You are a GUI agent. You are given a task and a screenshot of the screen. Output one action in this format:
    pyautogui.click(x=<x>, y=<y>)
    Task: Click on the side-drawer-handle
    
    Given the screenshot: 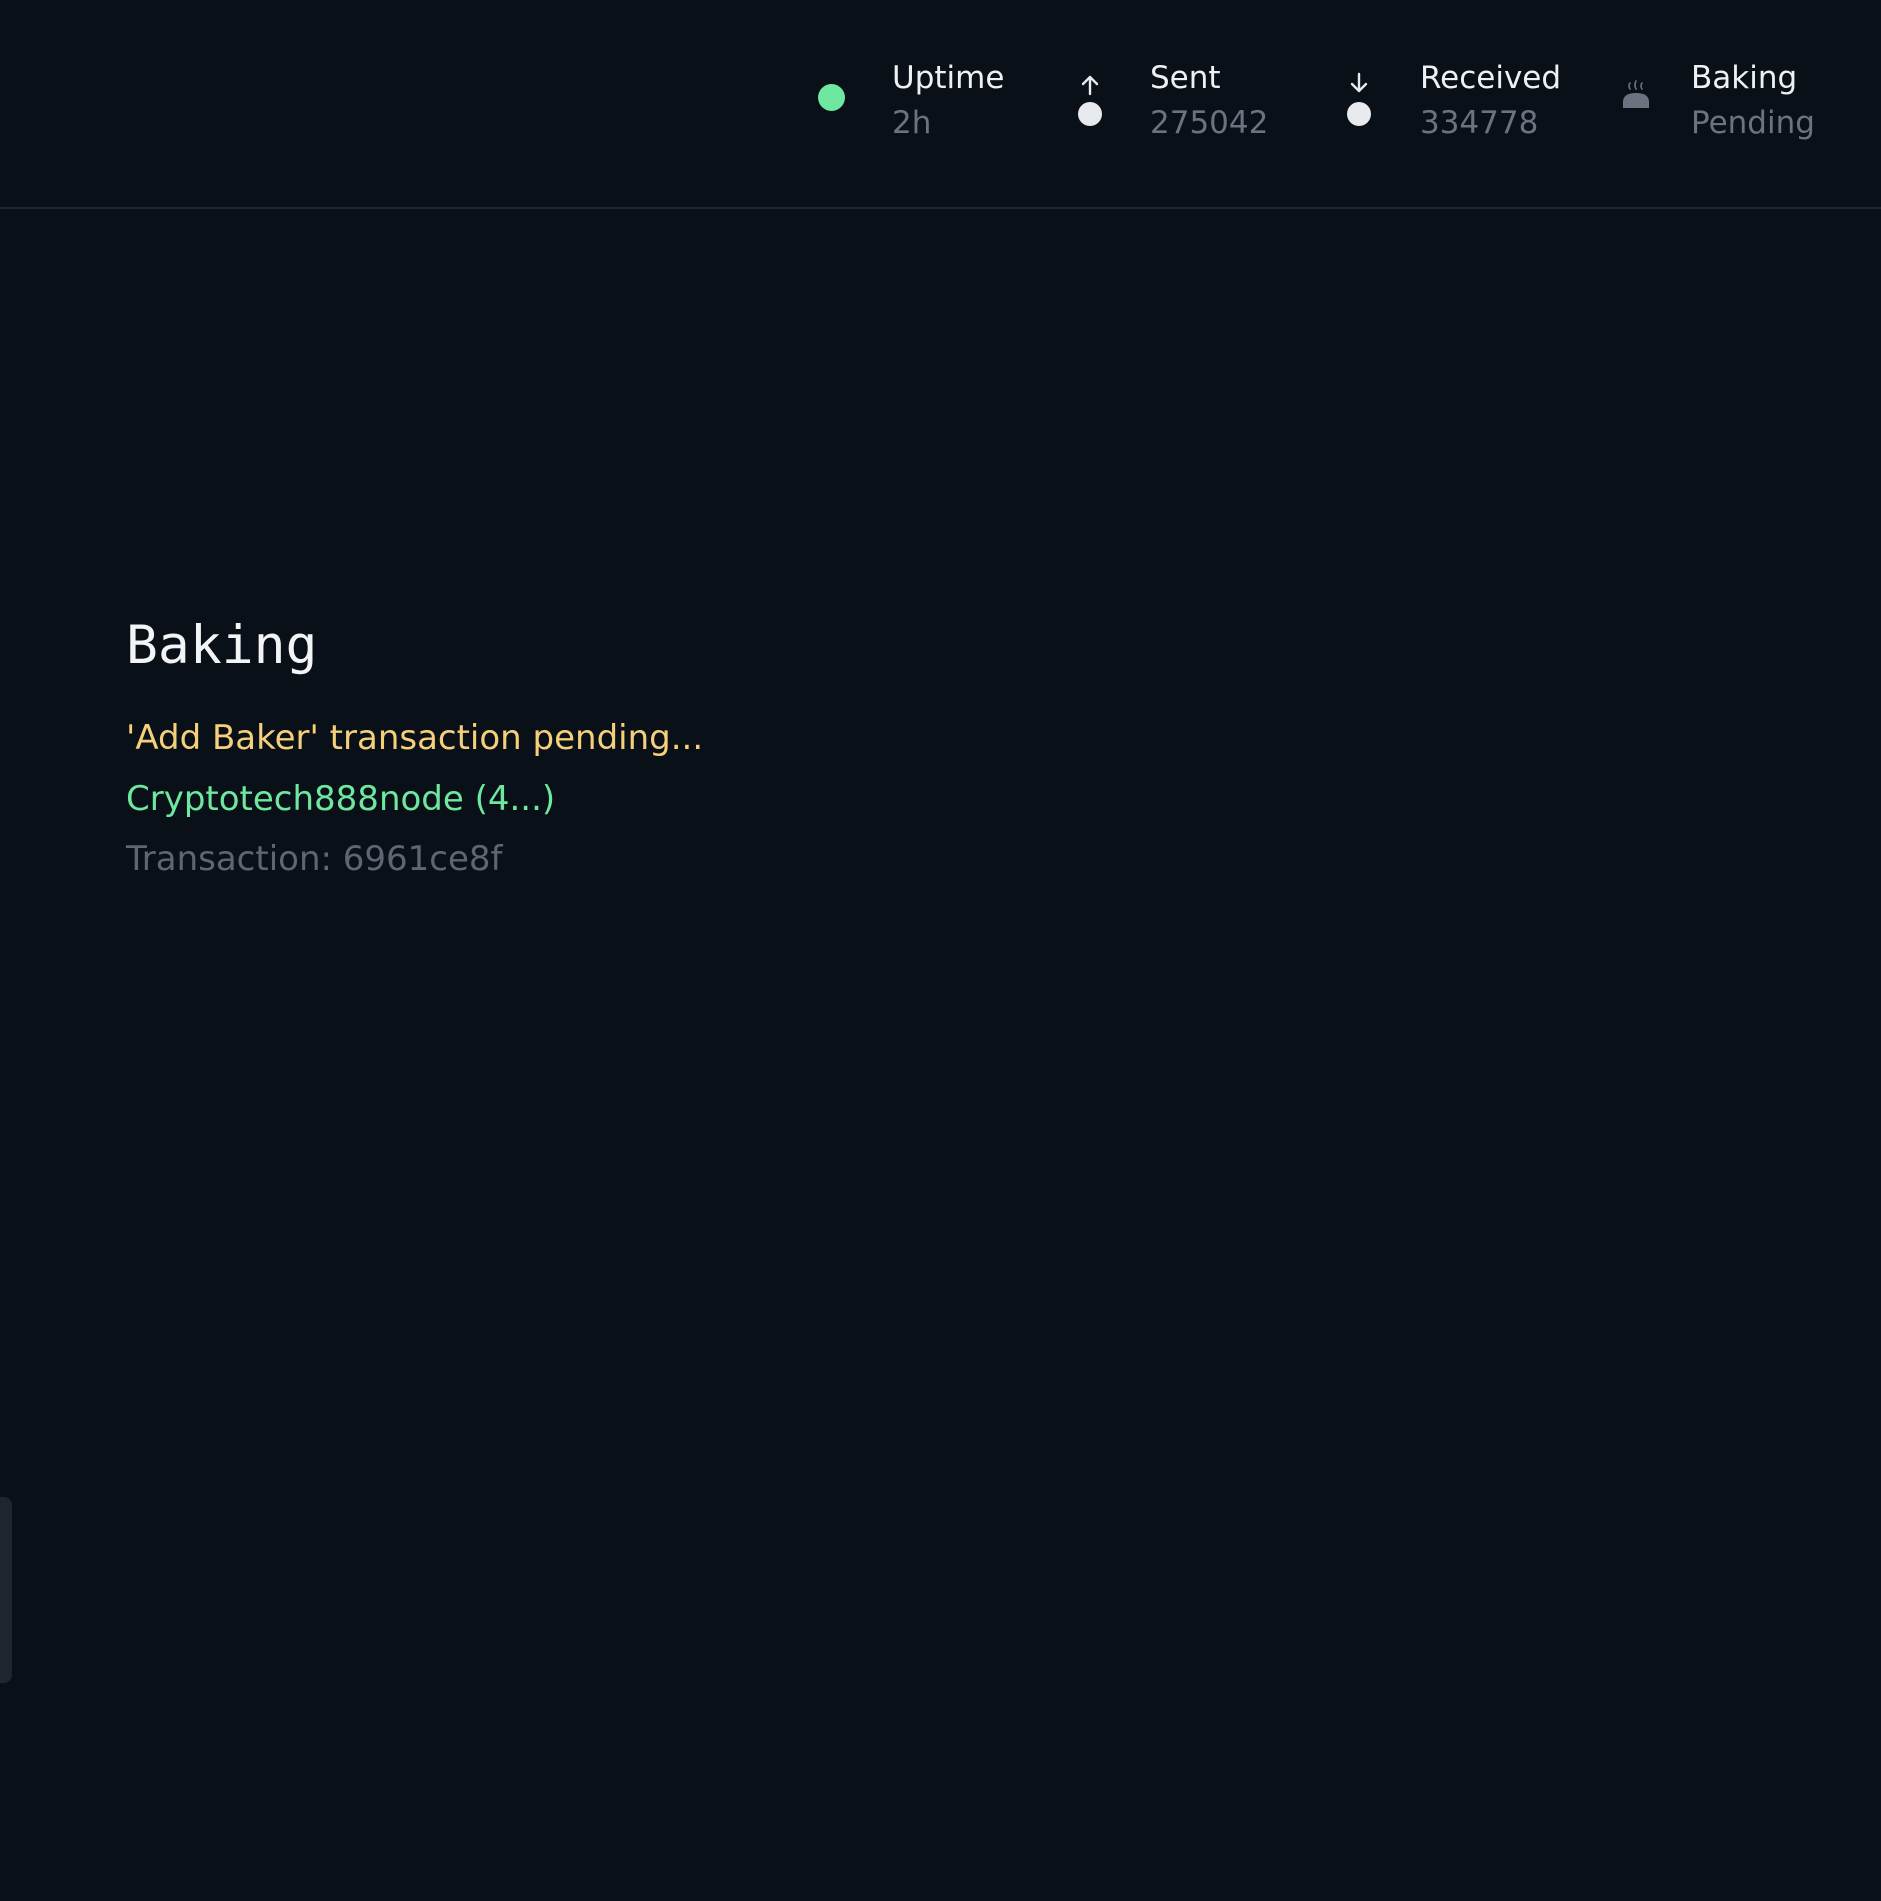 What is the action you would take?
    pyautogui.click(x=6, y=1590)
    